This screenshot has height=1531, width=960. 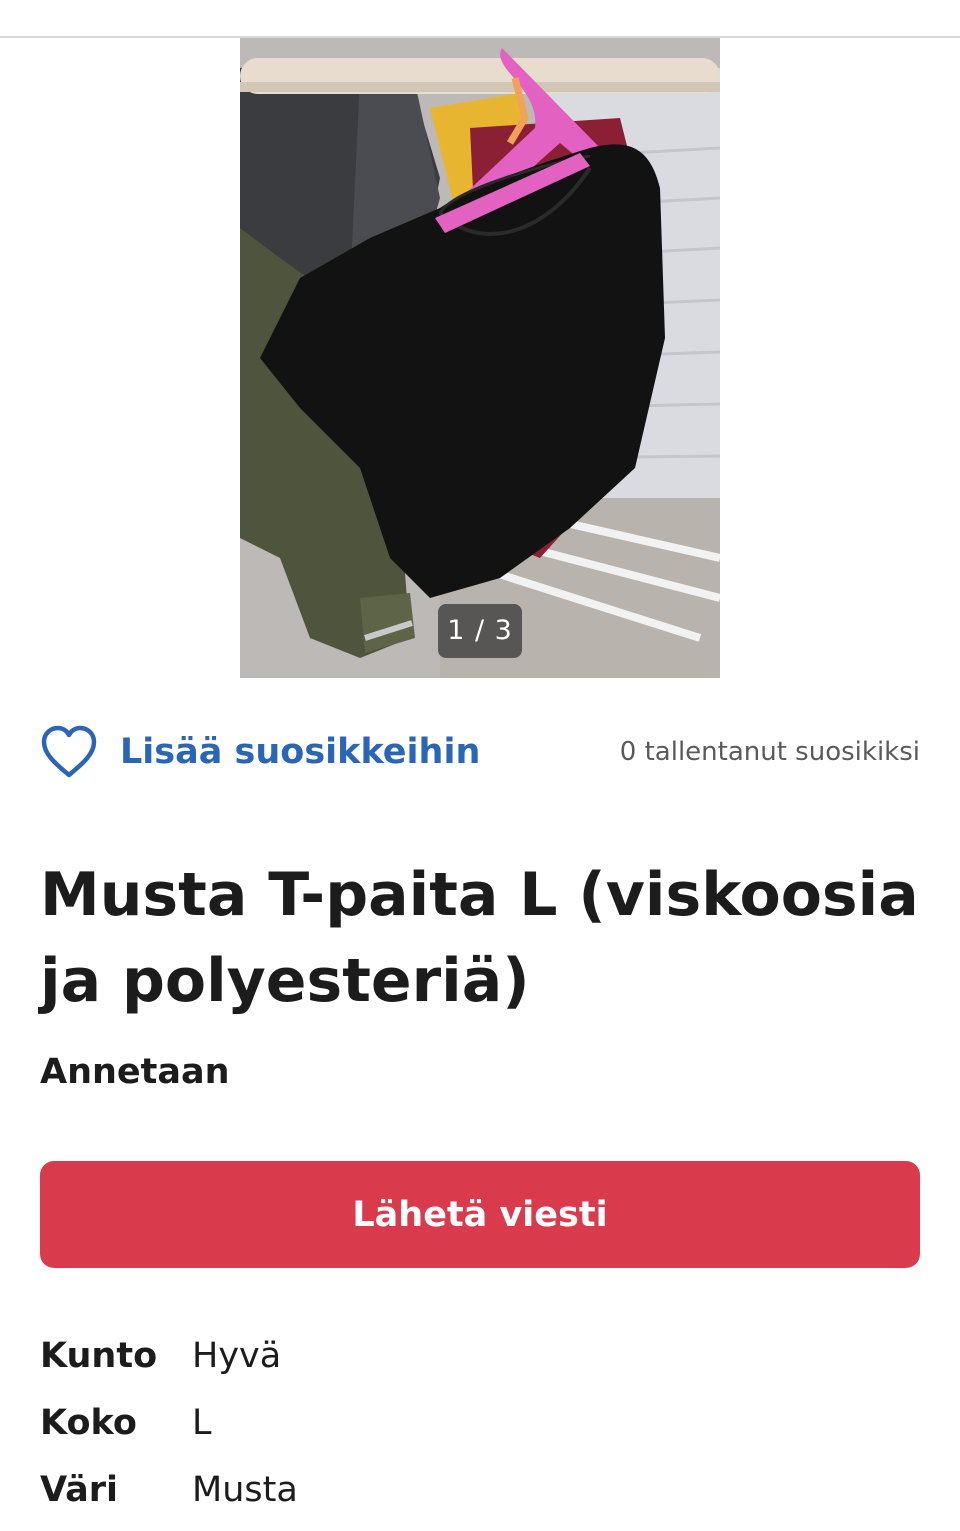 What do you see at coordinates (480, 1489) in the screenshot?
I see `detail-row-color: Väri Musta` at bounding box center [480, 1489].